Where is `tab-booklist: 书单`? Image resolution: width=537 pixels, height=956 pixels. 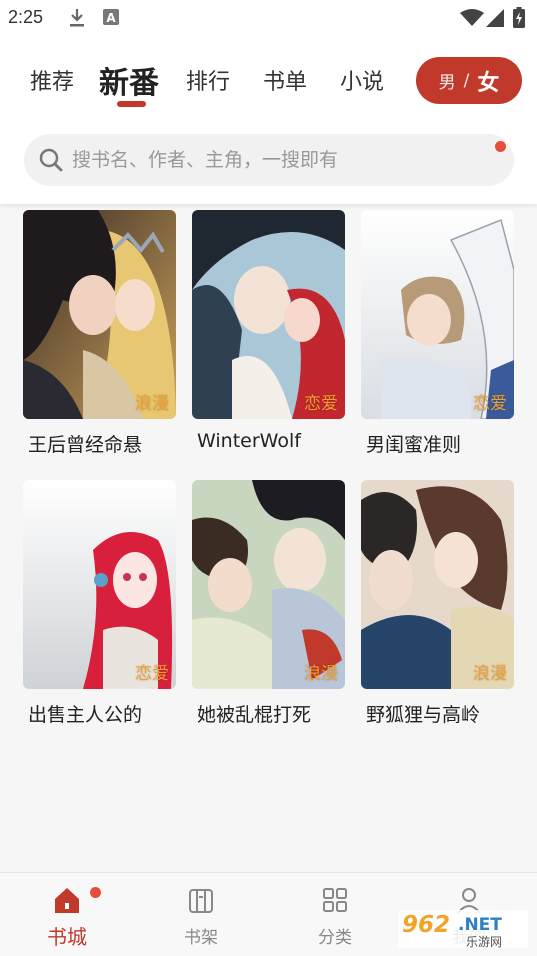
tab-booklist: 书单 is located at coordinates (285, 80).